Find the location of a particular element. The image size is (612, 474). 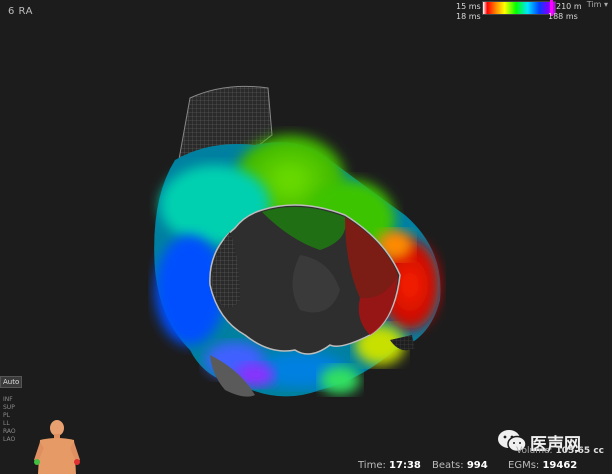

volume-readout: Volume: 105.65 cc is located at coordinates (560, 451).